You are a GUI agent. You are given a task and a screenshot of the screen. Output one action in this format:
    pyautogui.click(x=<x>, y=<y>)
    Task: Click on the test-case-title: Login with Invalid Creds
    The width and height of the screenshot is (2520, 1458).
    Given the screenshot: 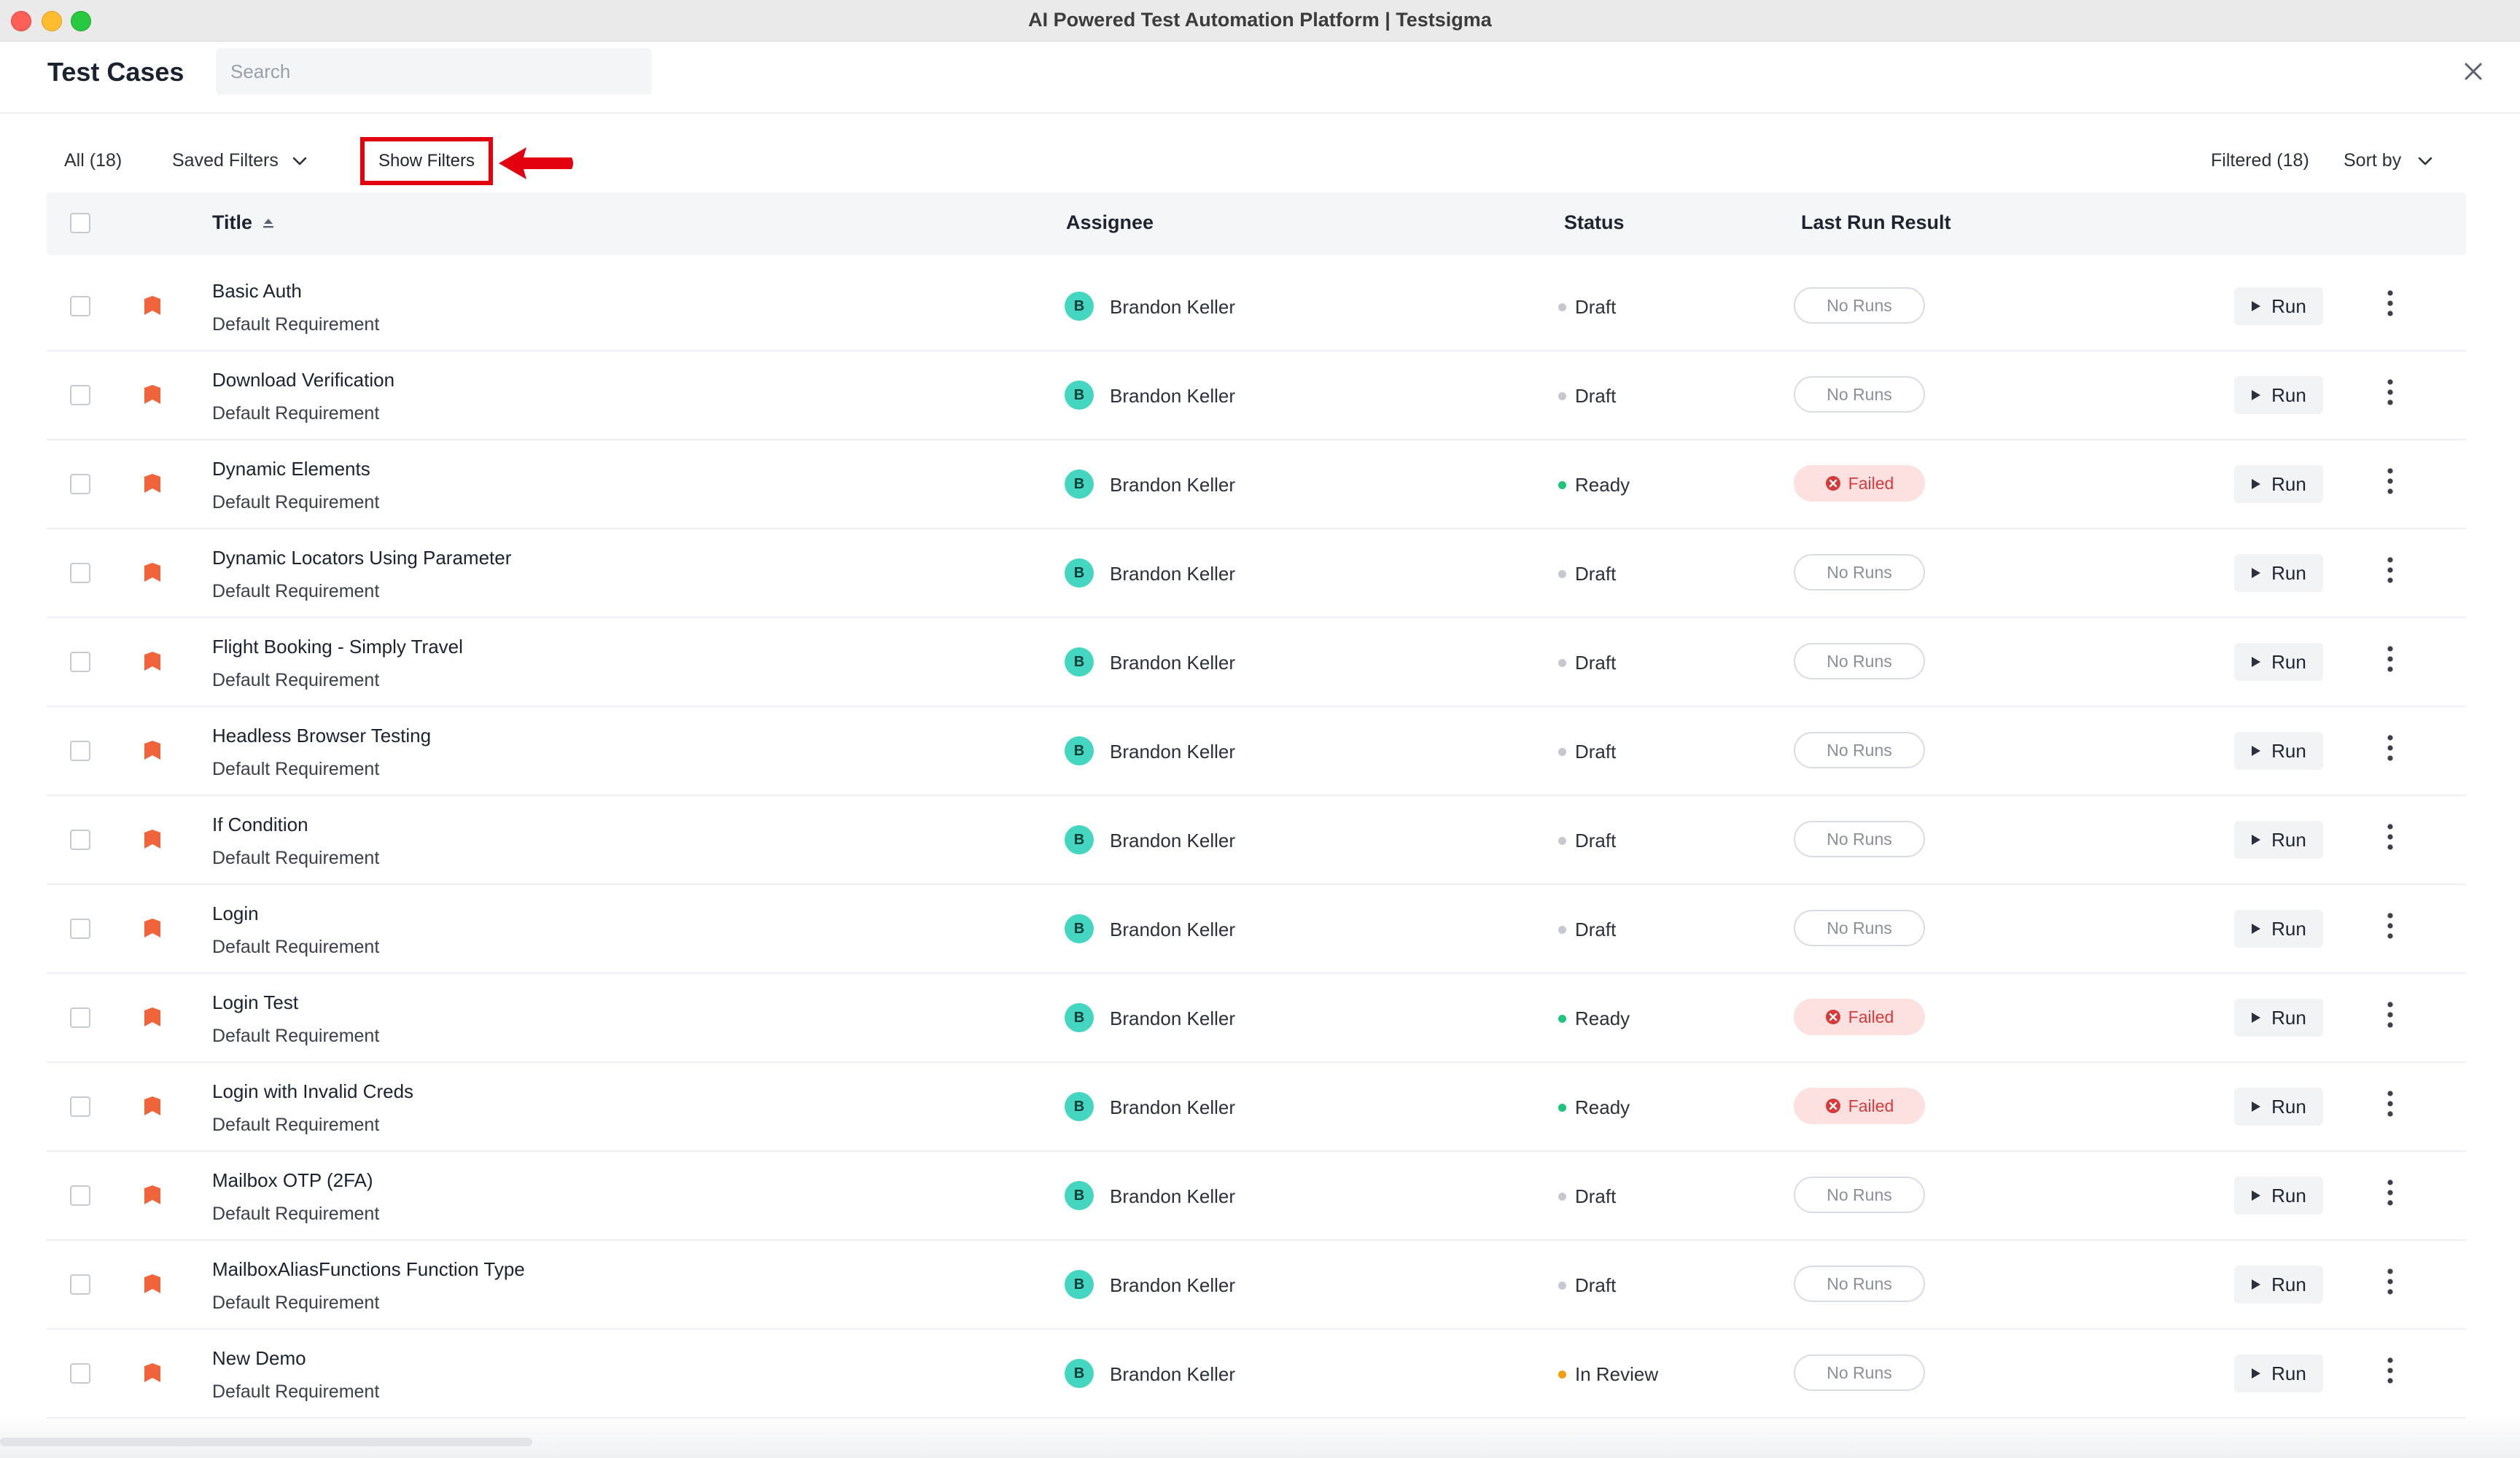 What is the action you would take?
    pyautogui.click(x=312, y=1091)
    